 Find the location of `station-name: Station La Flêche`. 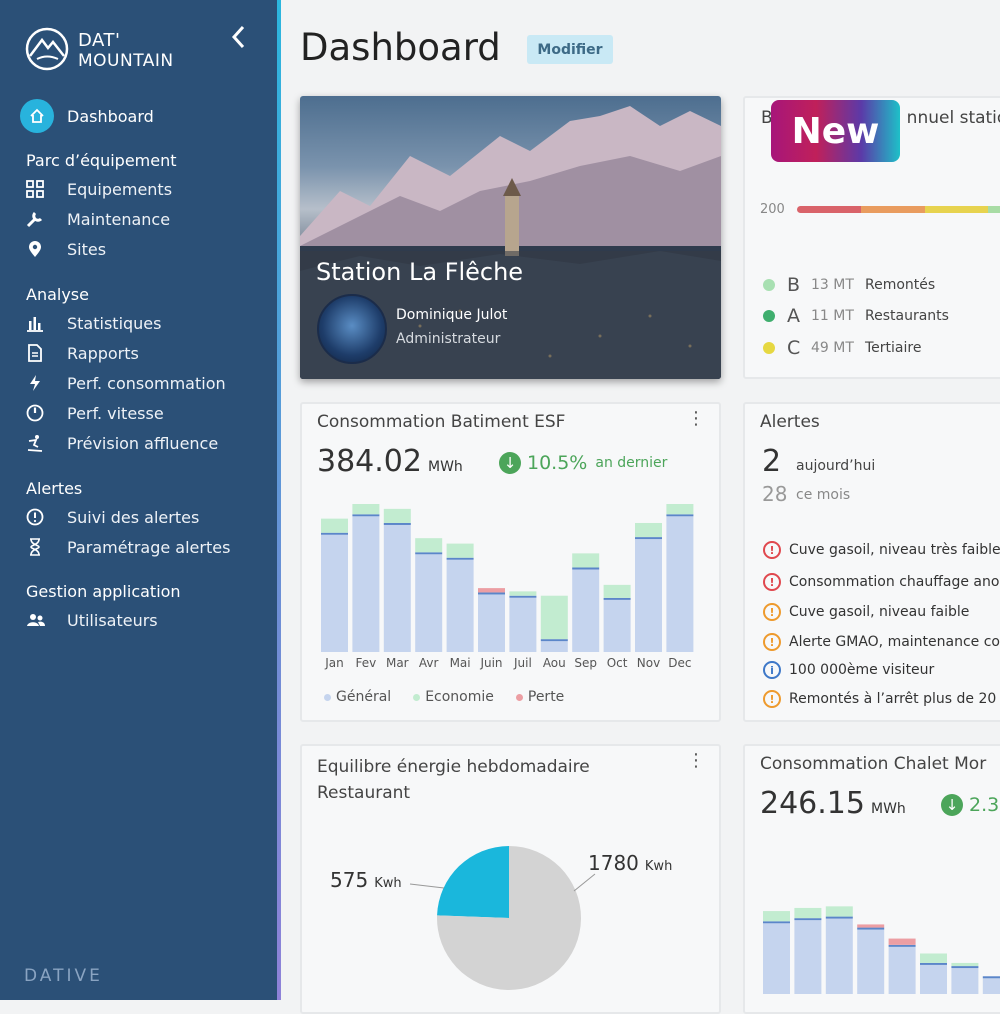

station-name: Station La Flêche is located at coordinates (420, 272).